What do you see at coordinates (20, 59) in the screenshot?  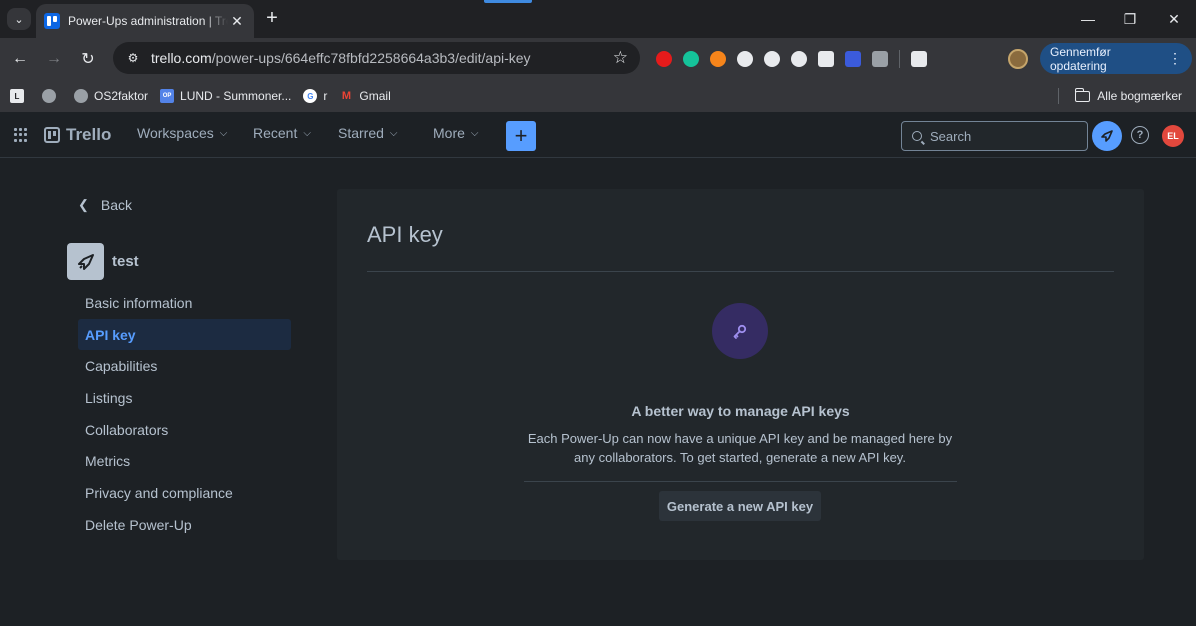 I see `back-arrow-icon: ←` at bounding box center [20, 59].